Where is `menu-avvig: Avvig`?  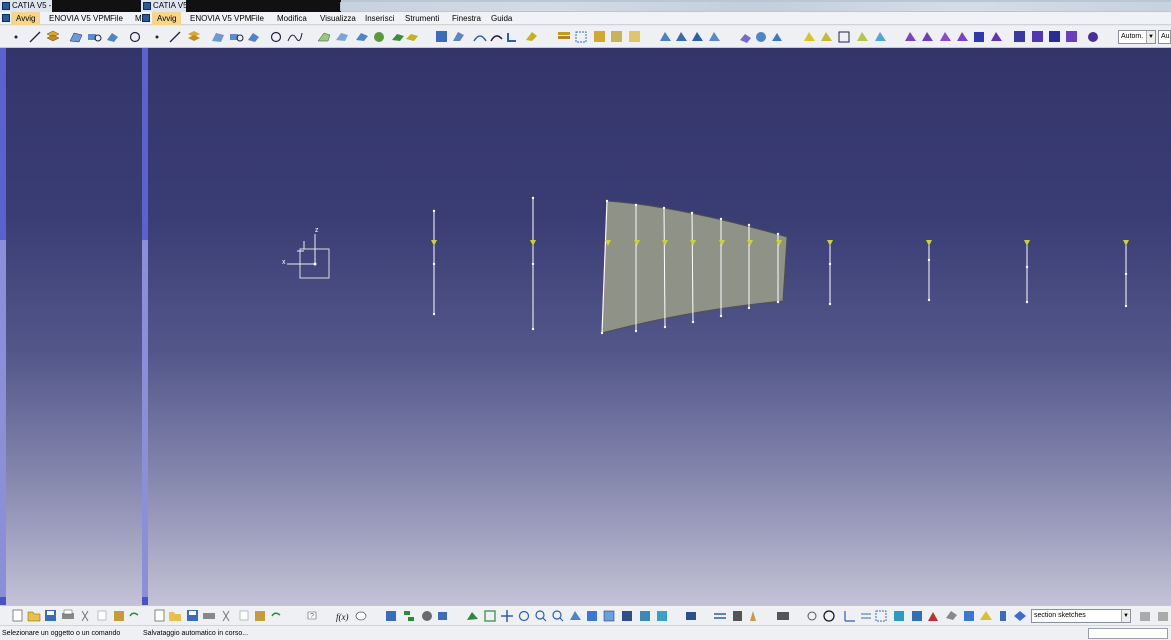 menu-avvig: Avvig is located at coordinates (167, 18).